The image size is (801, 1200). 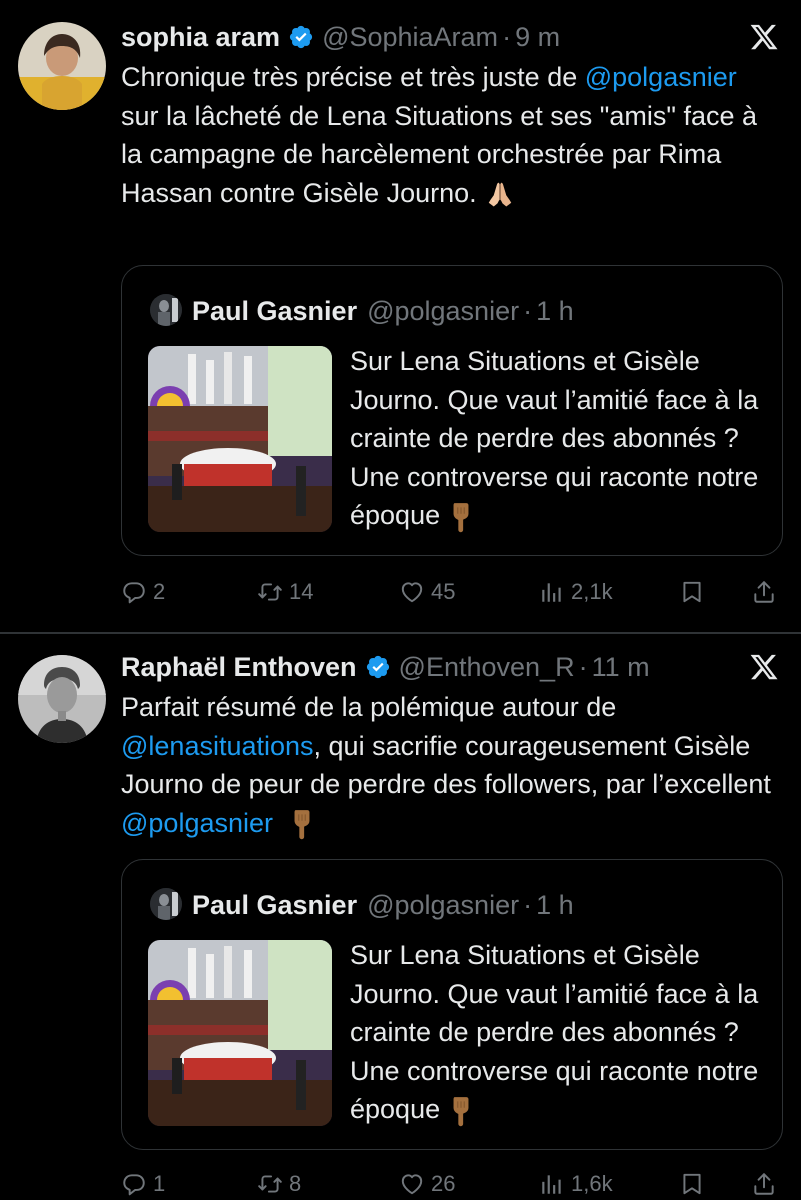 I want to click on tweet-header: sophia aram @SophiaAram · 9 m, so click(x=340, y=37).